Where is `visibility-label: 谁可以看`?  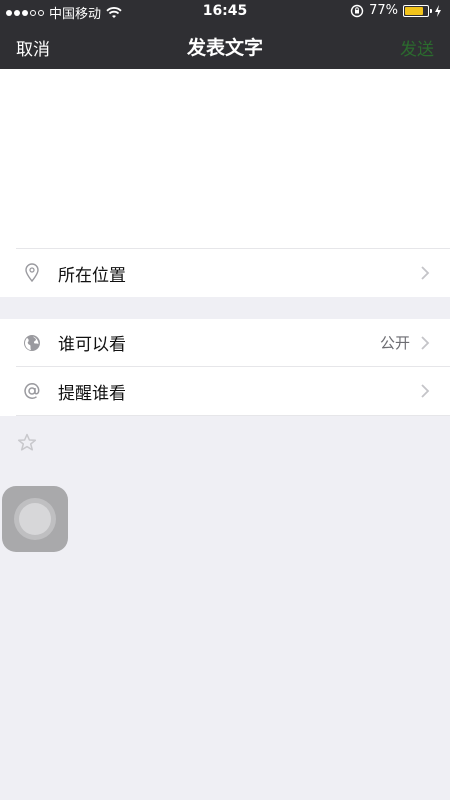
visibility-label: 谁可以看 is located at coordinates (92, 345).